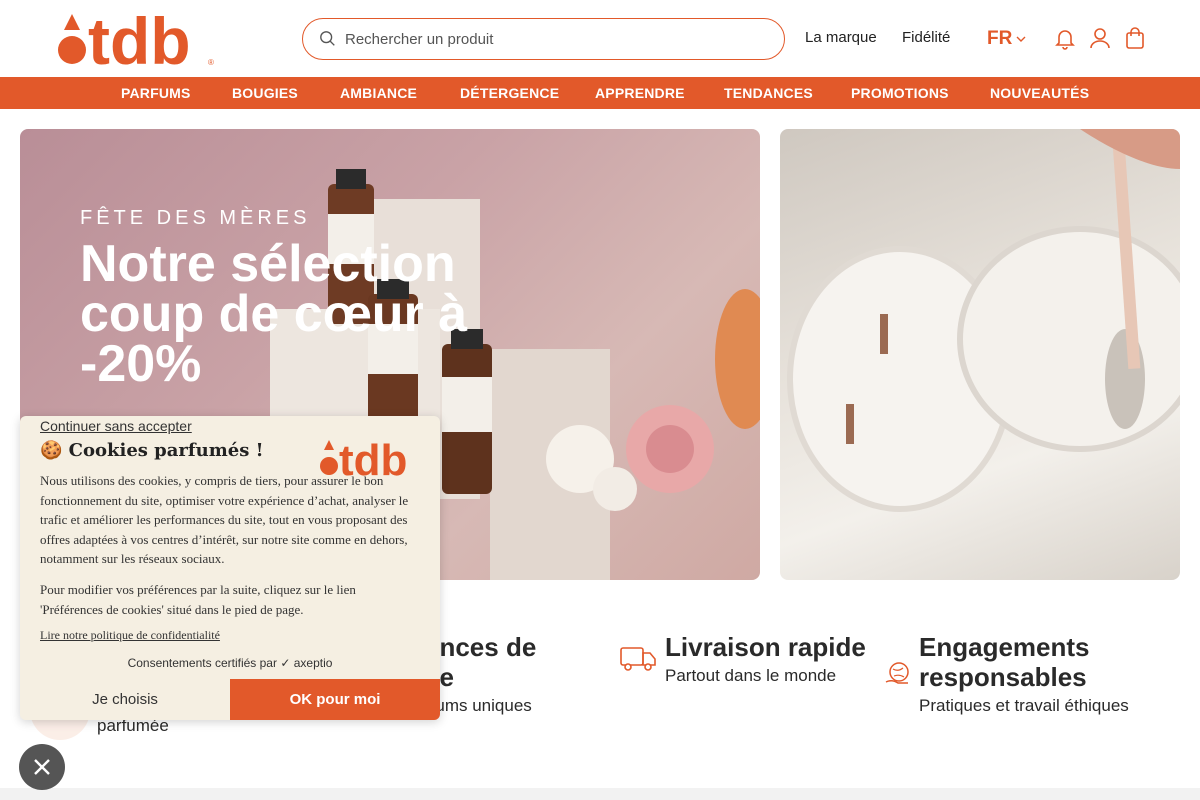  Describe the element at coordinates (1021, 39) in the screenshot. I see `chevron-down-icon` at that location.